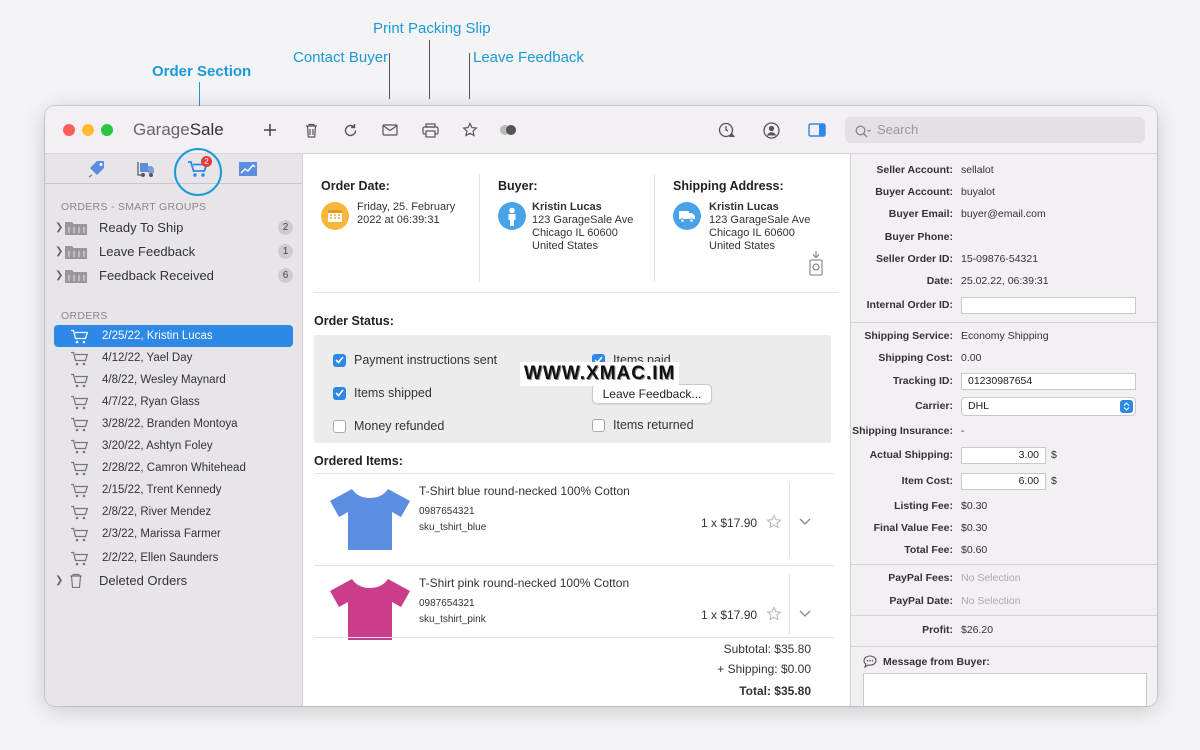  I want to click on order-row-label: 3/28/22, Branden Montoya, so click(170, 424).